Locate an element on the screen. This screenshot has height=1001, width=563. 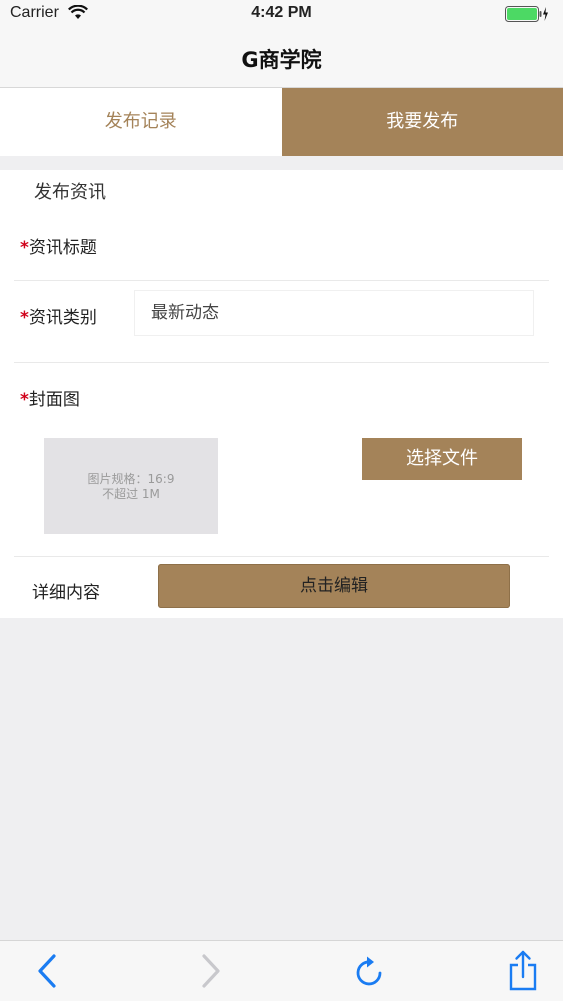
section-title: 发布资讯 is located at coordinates (70, 191).